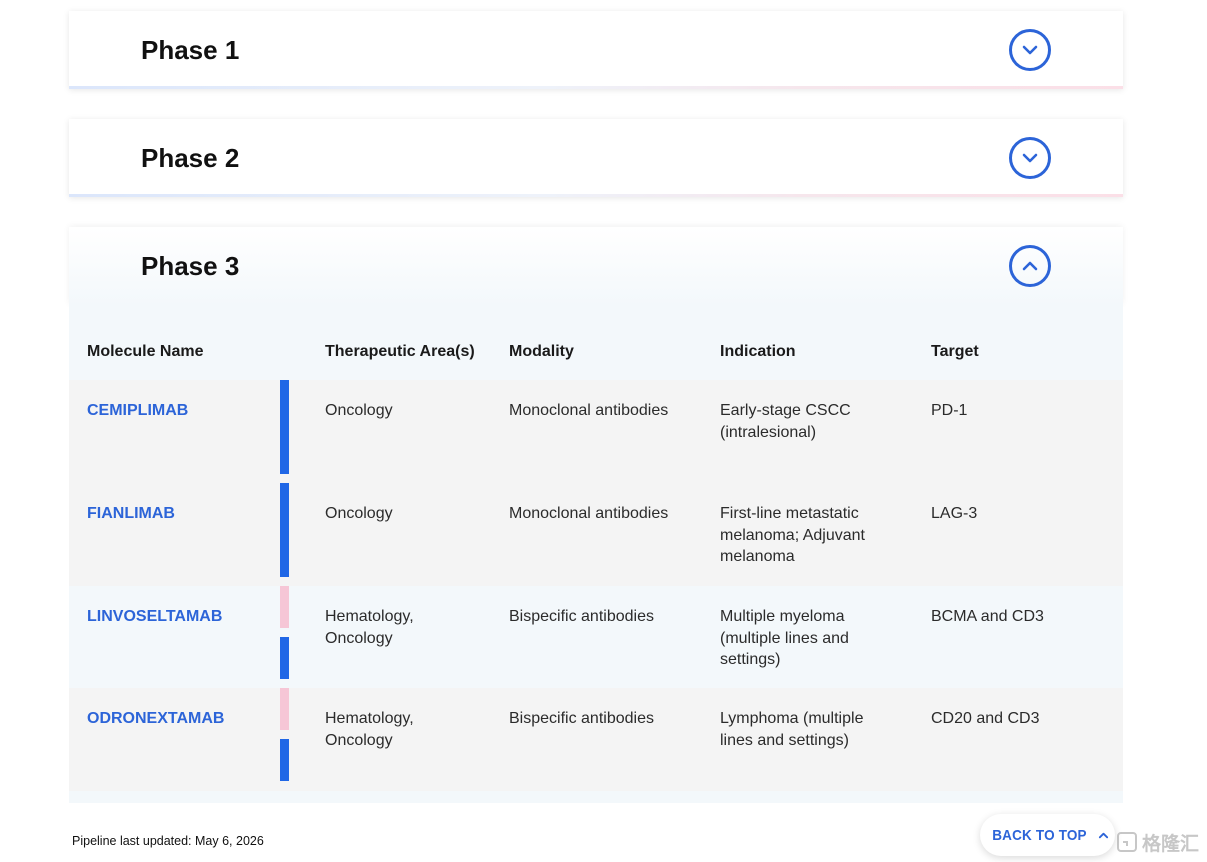  Describe the element at coordinates (145, 351) in the screenshot. I see `column-header-molecule: Molecule Name` at that location.